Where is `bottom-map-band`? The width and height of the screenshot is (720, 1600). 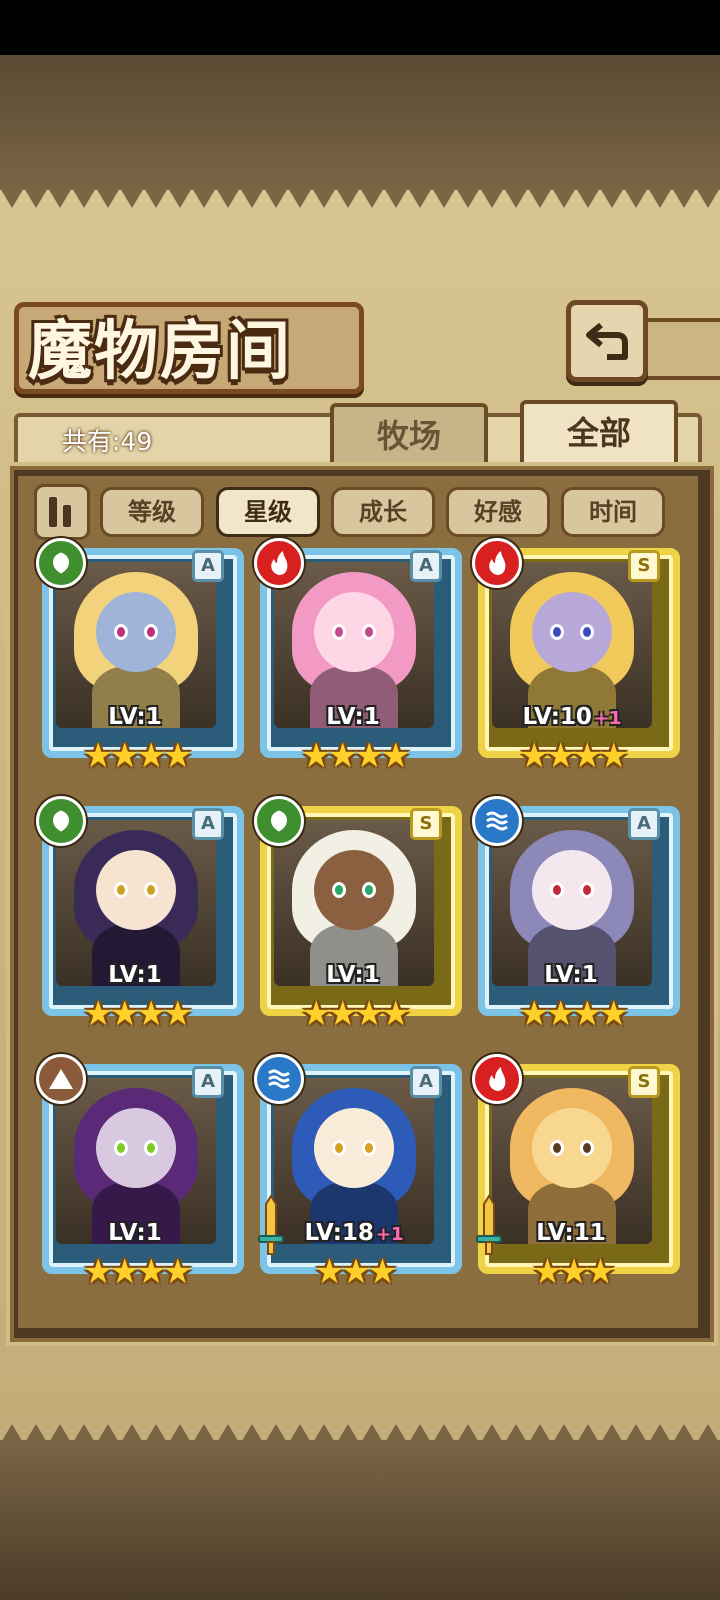 bottom-map-band is located at coordinates (360, 1520).